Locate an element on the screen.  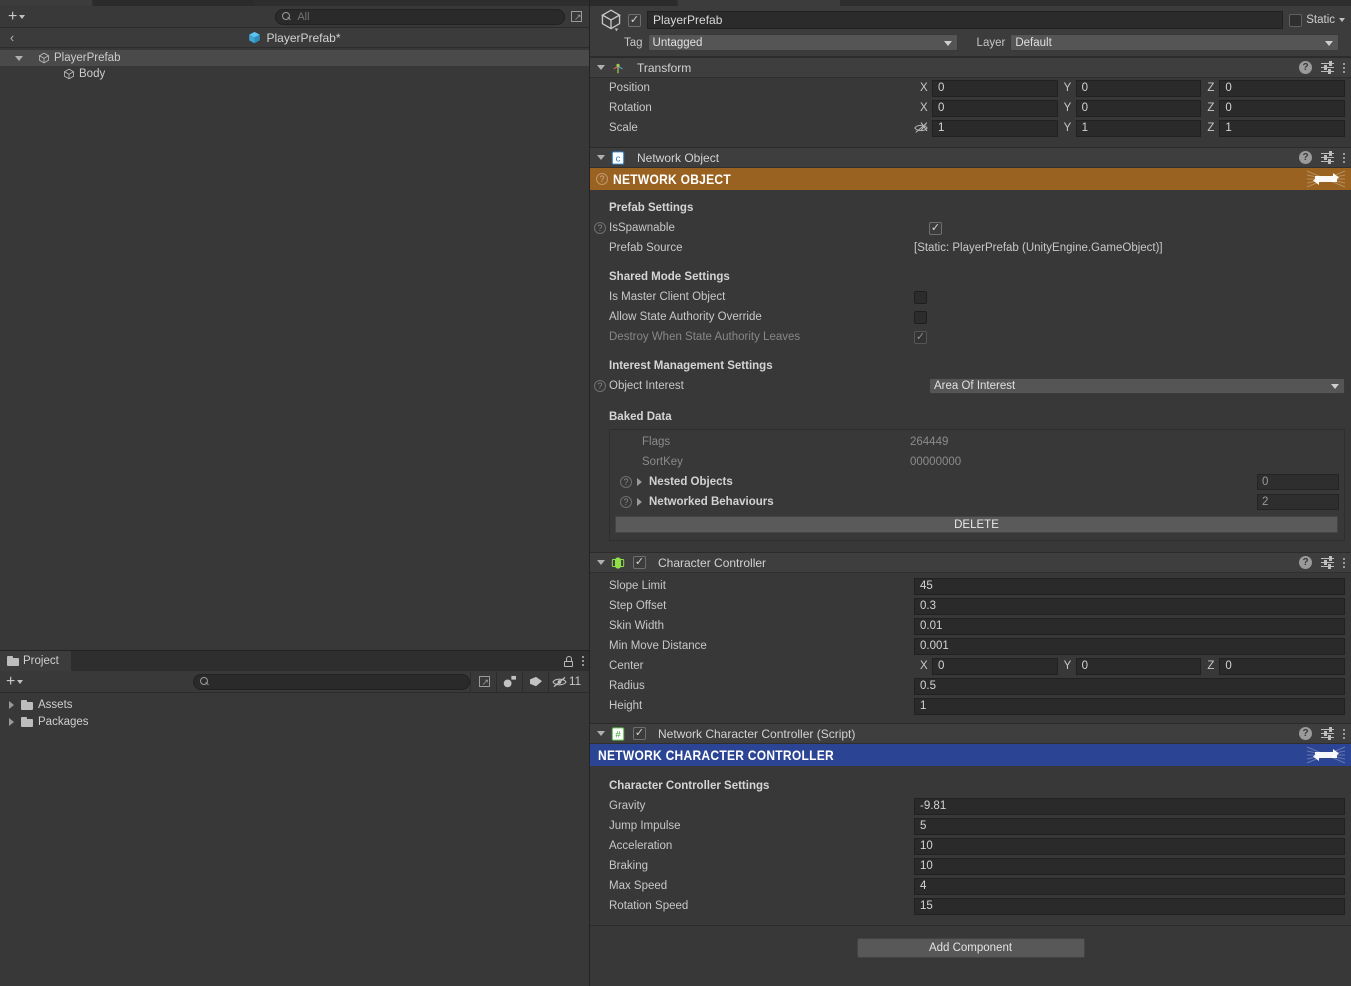
center-x-input: 0 is located at coordinates (995, 666).